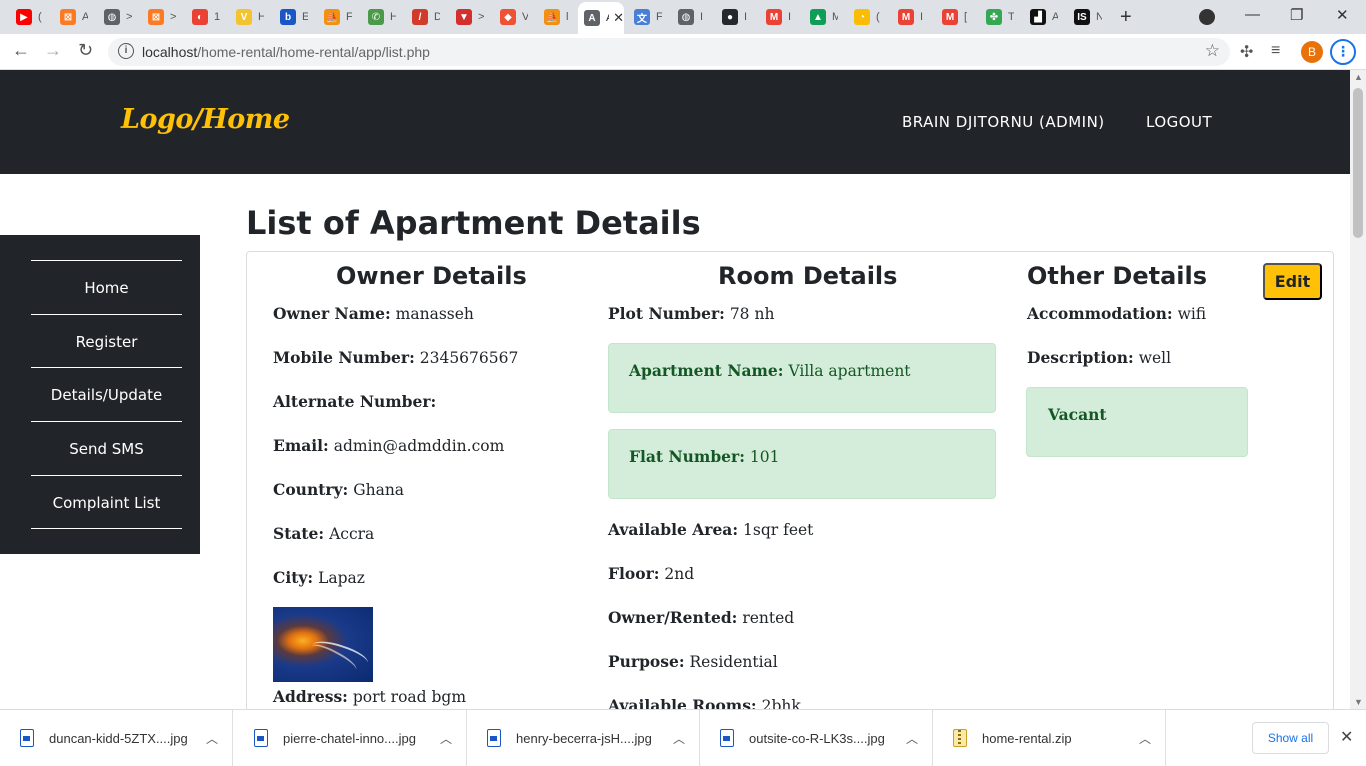 The image size is (1366, 766). I want to click on browser-tab: ◔(, so click(865, 17).